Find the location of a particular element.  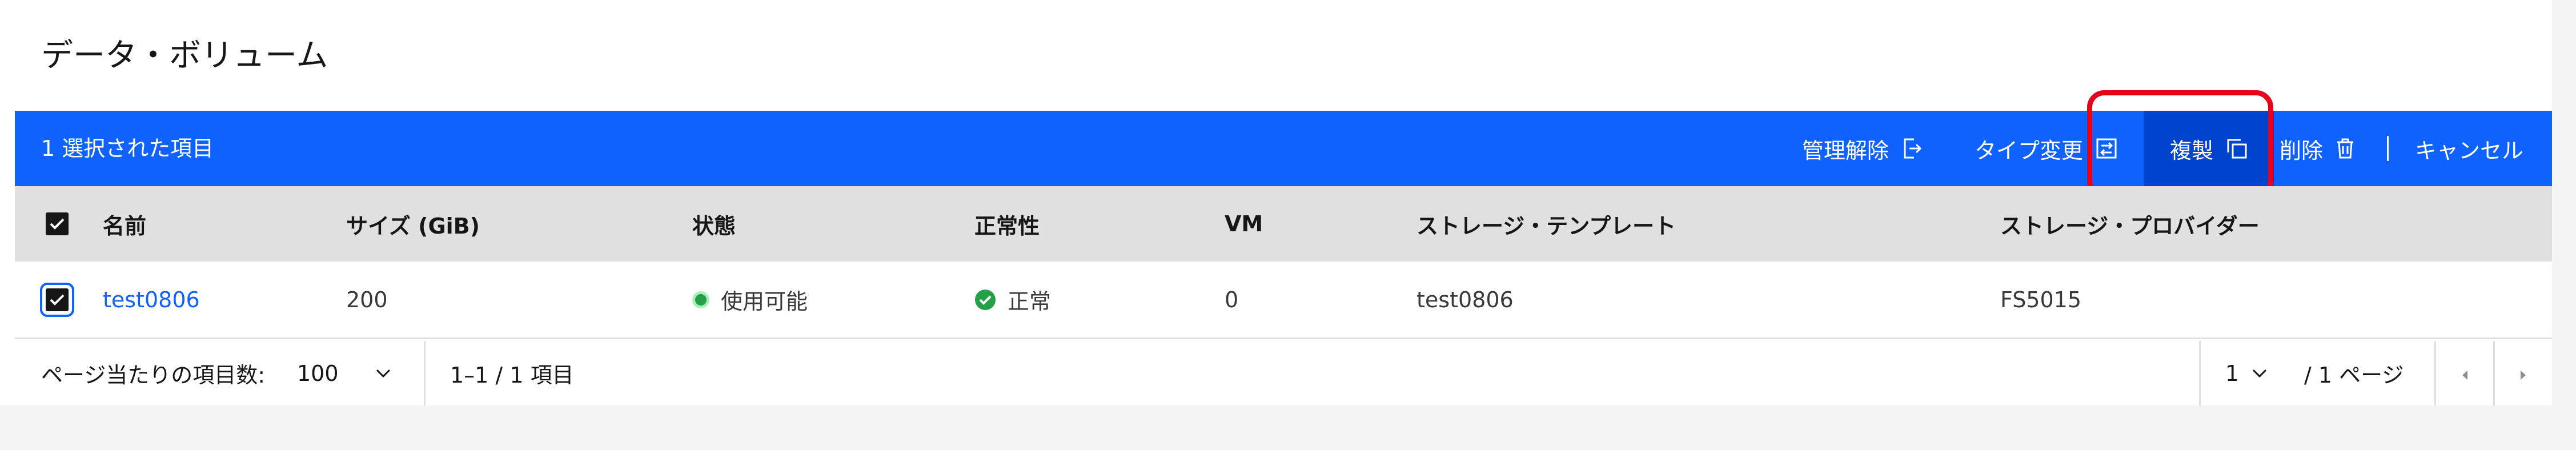

volume-template: test0806 is located at coordinates (1465, 299).